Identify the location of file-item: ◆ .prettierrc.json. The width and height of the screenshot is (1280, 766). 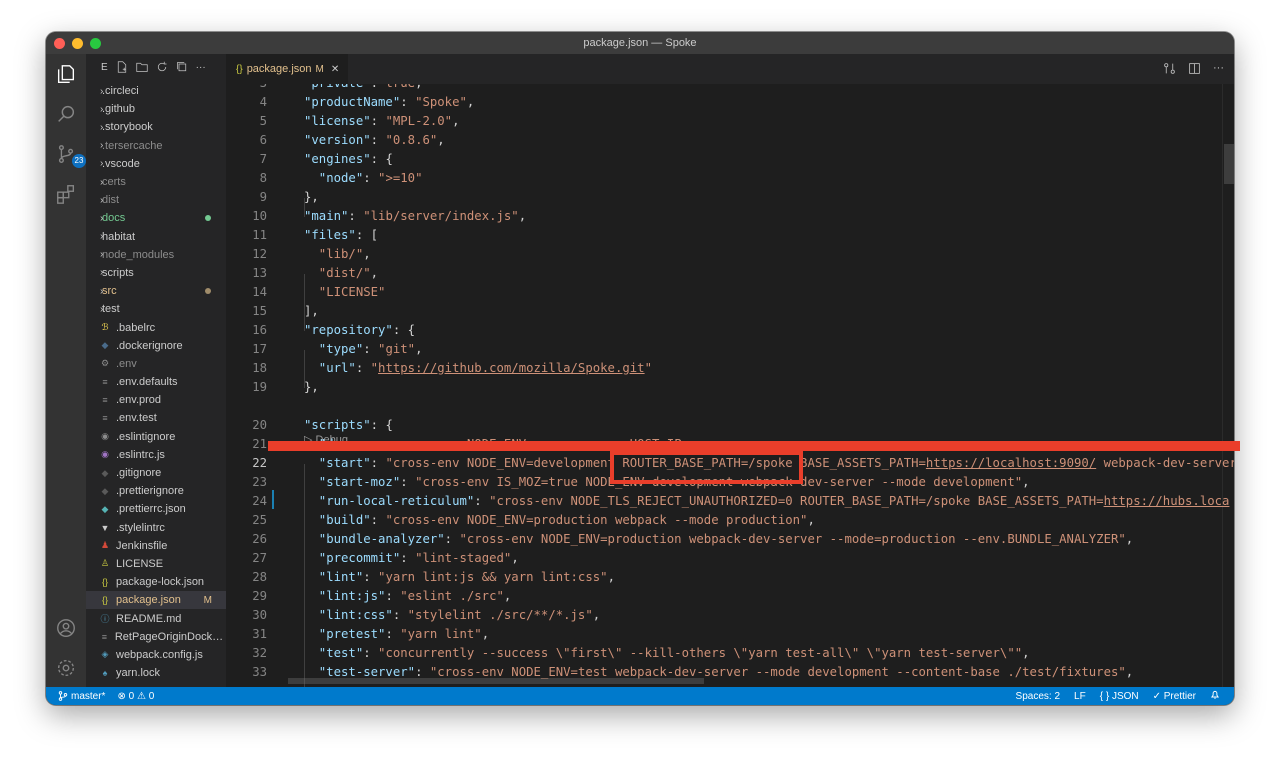
(156, 509).